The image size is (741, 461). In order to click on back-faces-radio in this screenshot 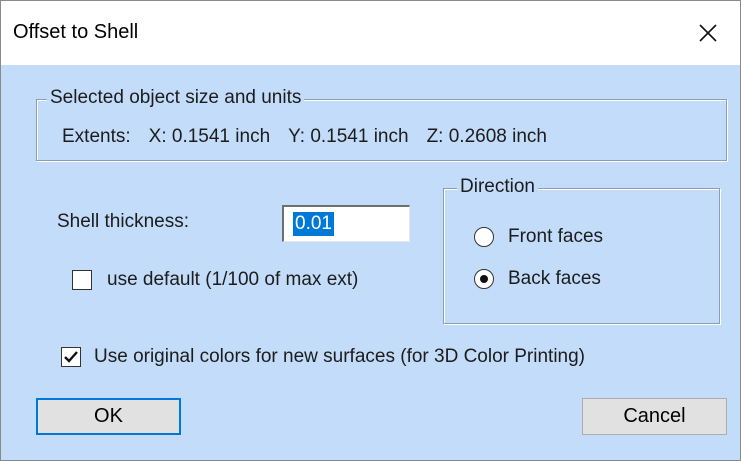, I will do `click(484, 279)`.